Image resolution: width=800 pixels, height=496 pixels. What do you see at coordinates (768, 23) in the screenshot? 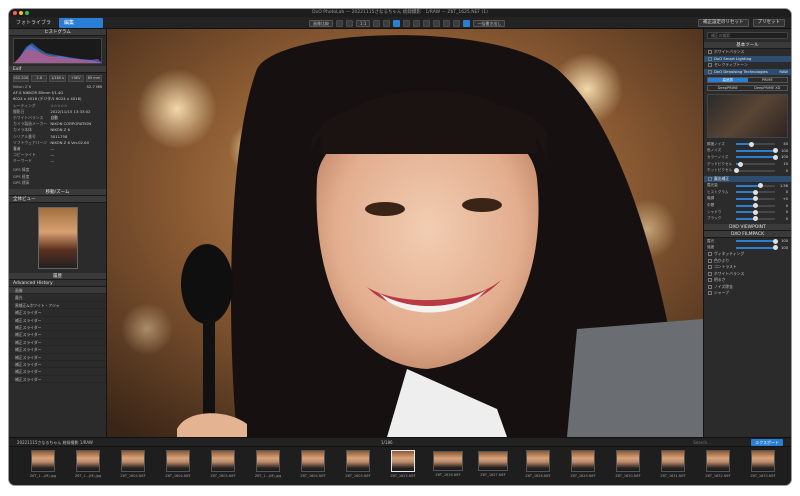
I see `preset-button: プリセット` at bounding box center [768, 23].